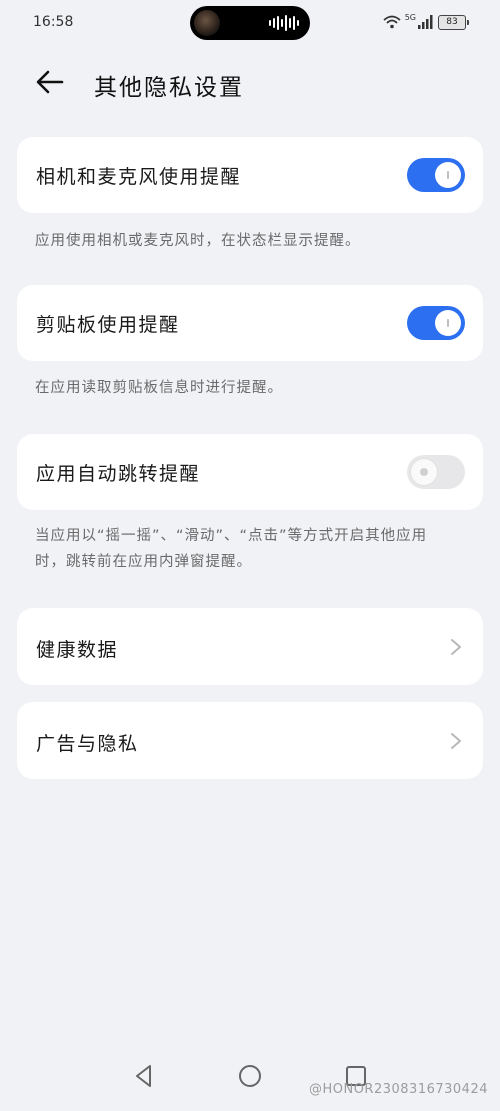 The width and height of the screenshot is (500, 1111). I want to click on battery-indicator: 83, so click(453, 22).